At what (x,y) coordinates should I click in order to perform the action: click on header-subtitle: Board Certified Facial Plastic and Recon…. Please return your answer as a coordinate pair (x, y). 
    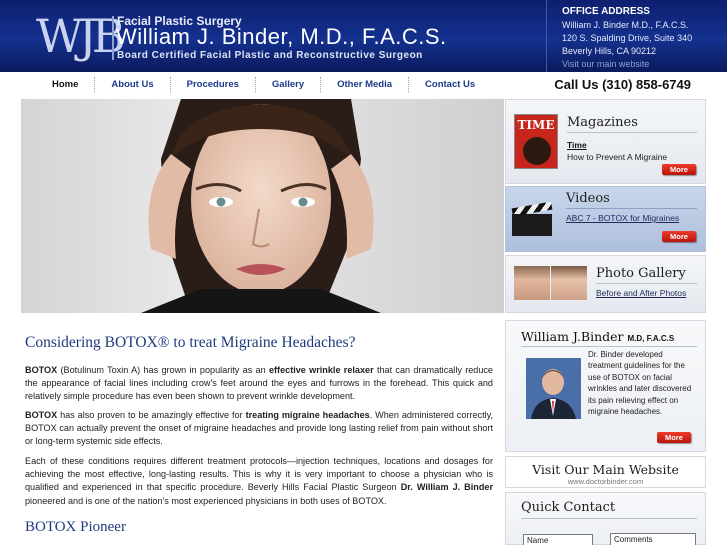
    Looking at the image, I should click on (270, 55).